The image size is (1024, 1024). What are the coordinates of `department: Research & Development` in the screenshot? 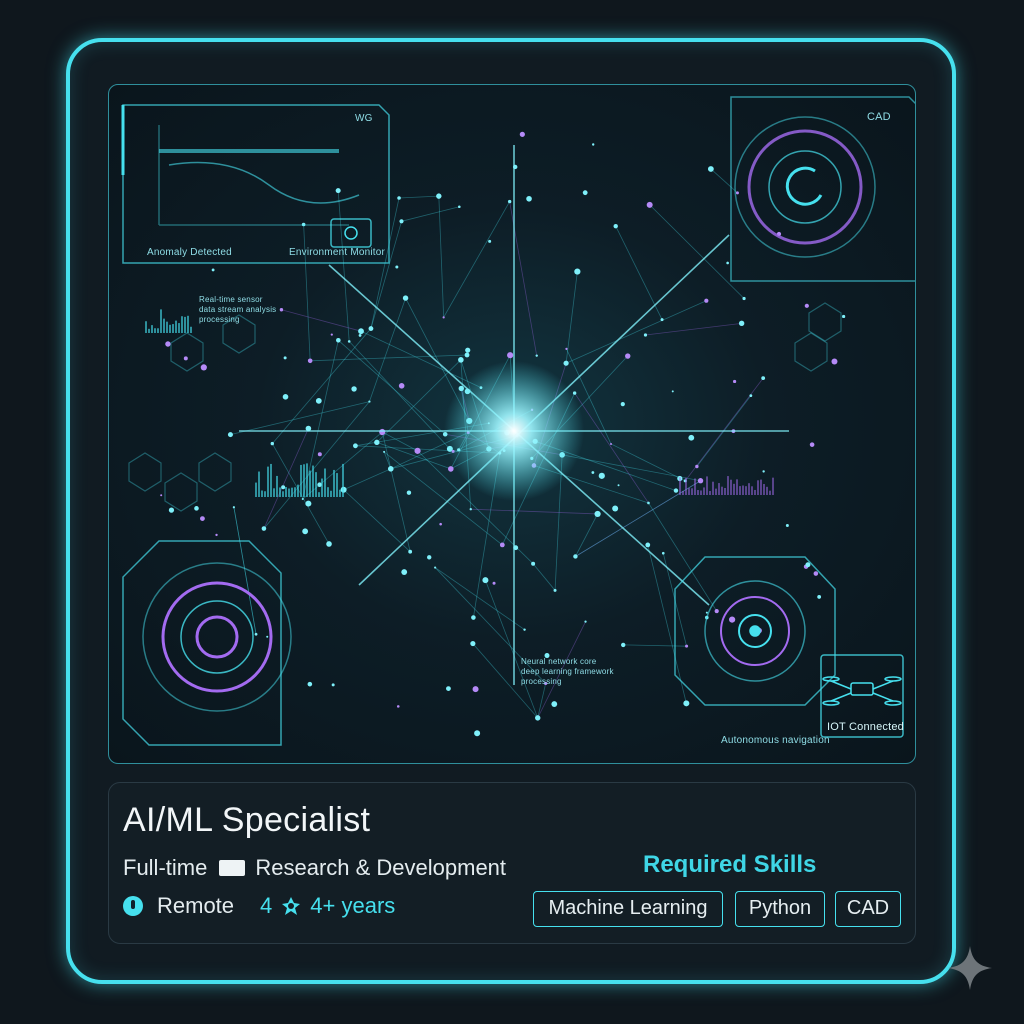 It's located at (381, 867).